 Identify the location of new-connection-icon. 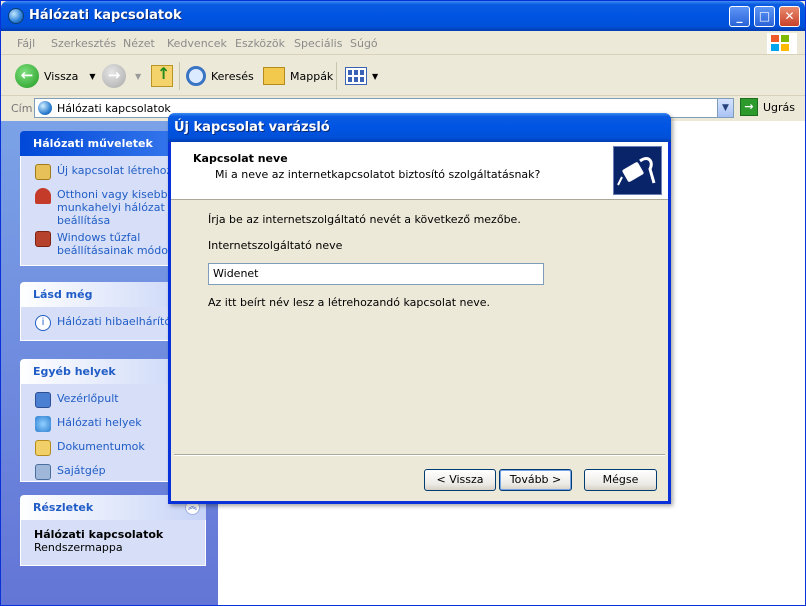
(43, 172).